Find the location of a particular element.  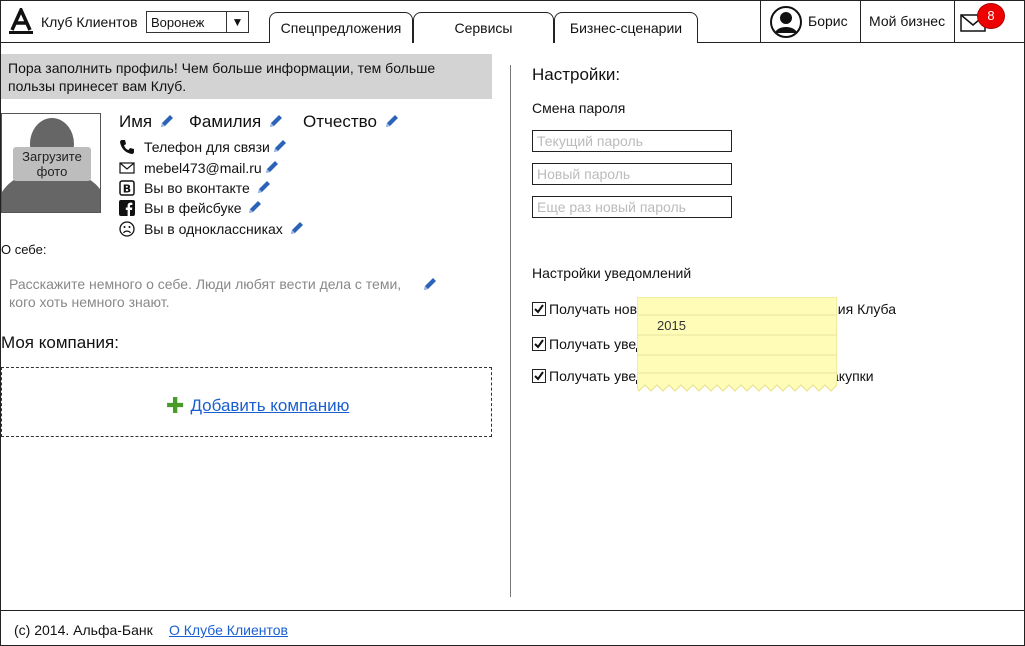

copyright: (c) 2014. Альфа-Банк is located at coordinates (83, 630).